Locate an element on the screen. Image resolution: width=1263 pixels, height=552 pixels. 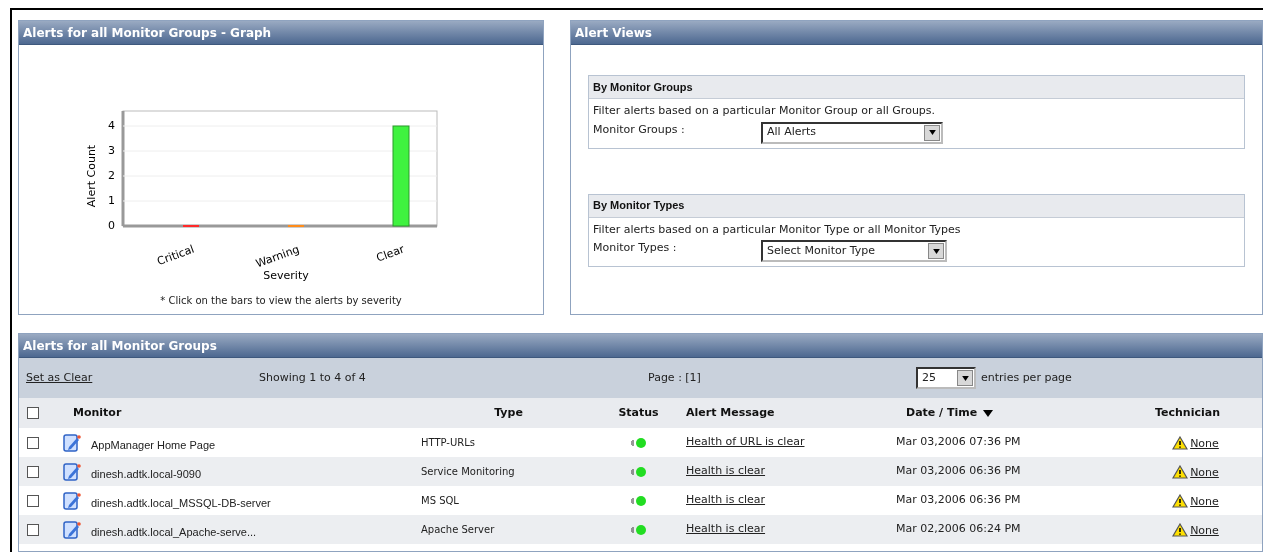
field-label: Monitor Groups : is located at coordinates (639, 129).